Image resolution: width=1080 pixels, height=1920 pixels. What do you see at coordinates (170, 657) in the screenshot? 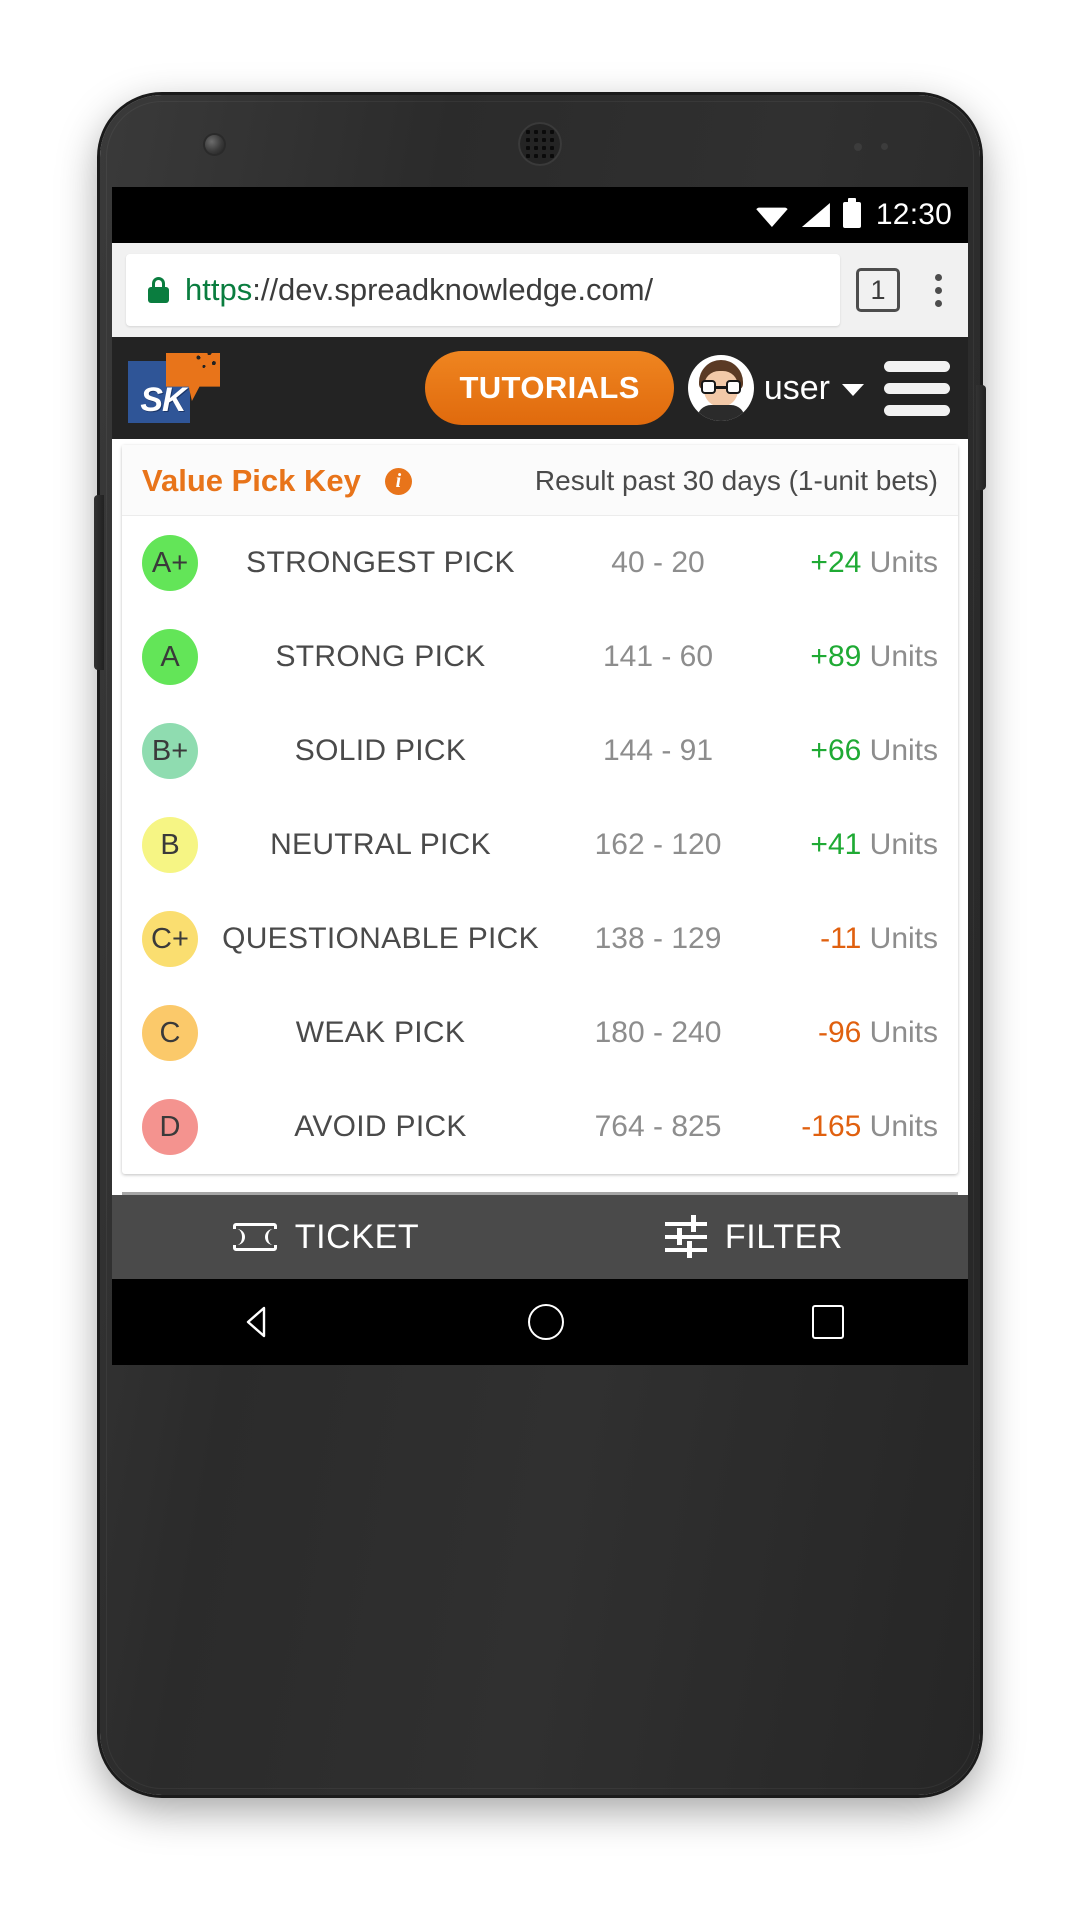
I see `grade-badge: A` at bounding box center [170, 657].